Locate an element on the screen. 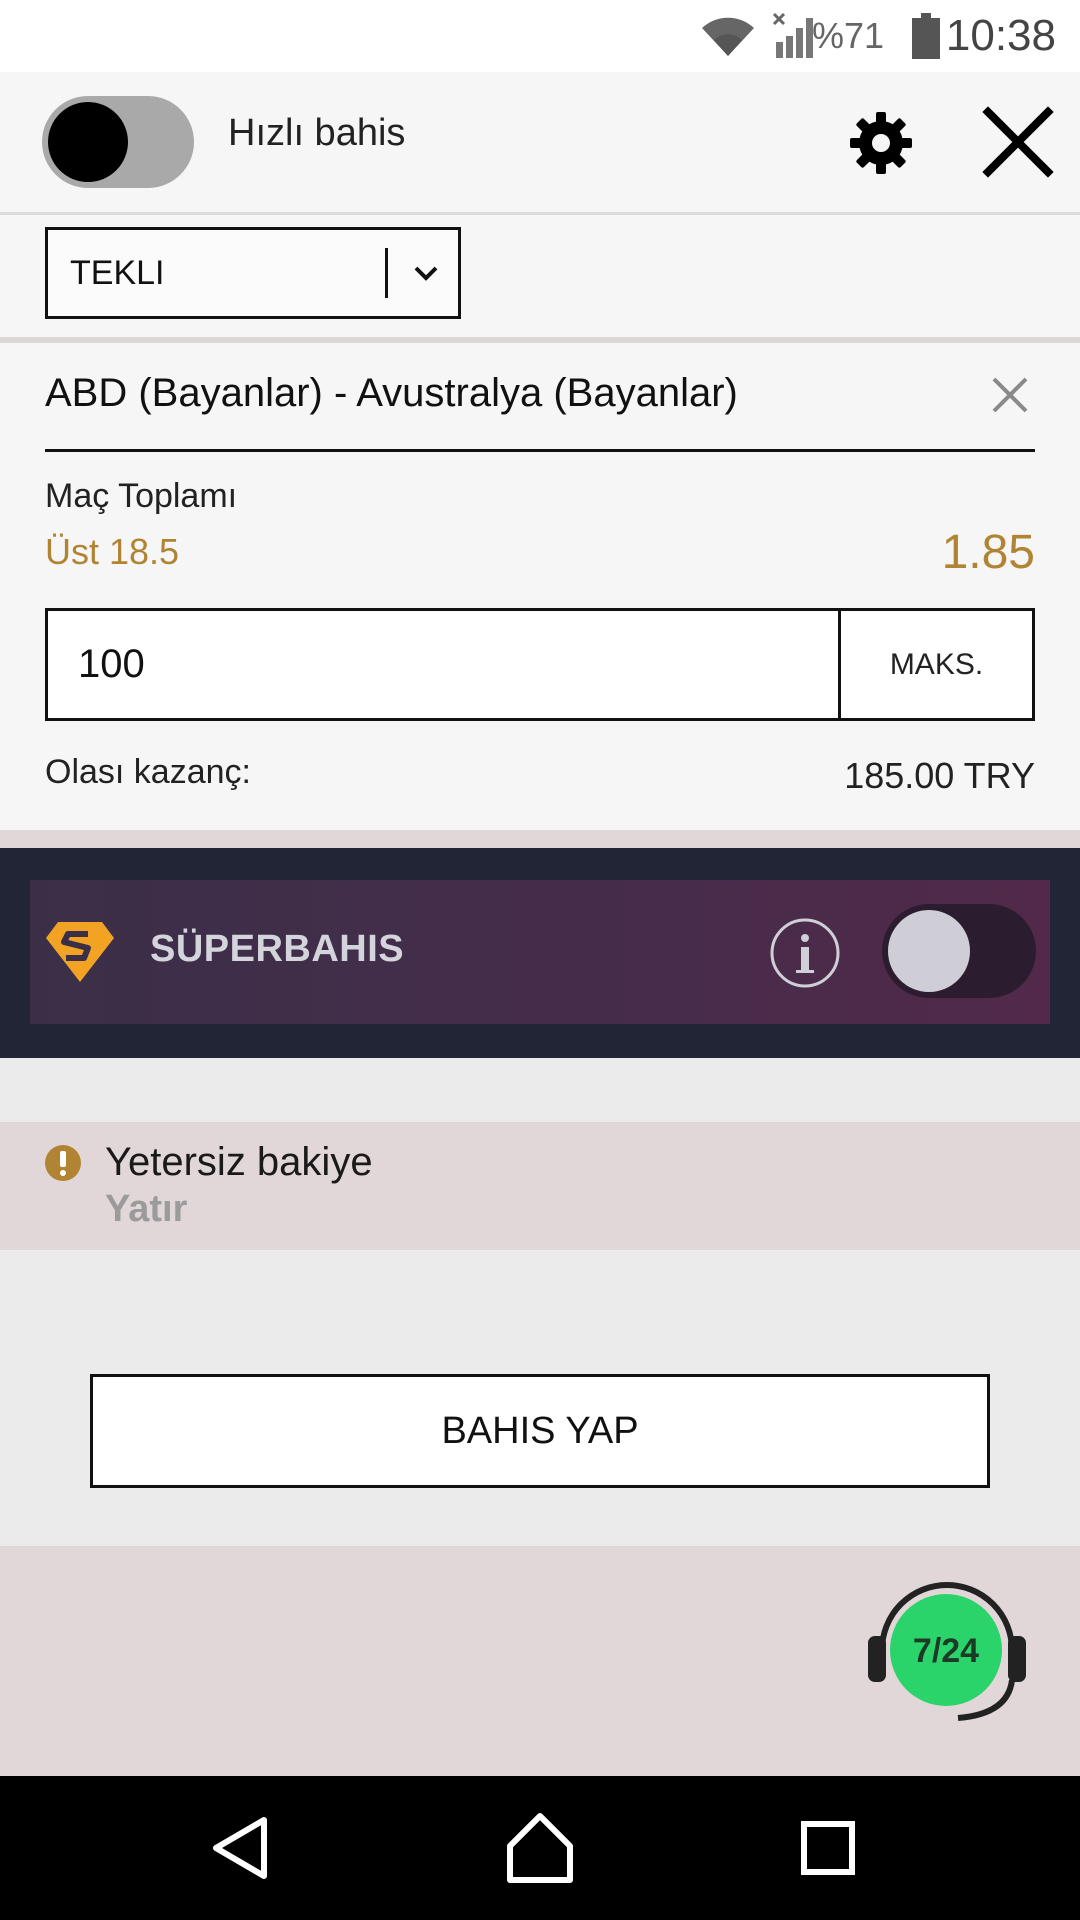 The width and height of the screenshot is (1080, 1920). settings-gear-icon is located at coordinates (881, 143).